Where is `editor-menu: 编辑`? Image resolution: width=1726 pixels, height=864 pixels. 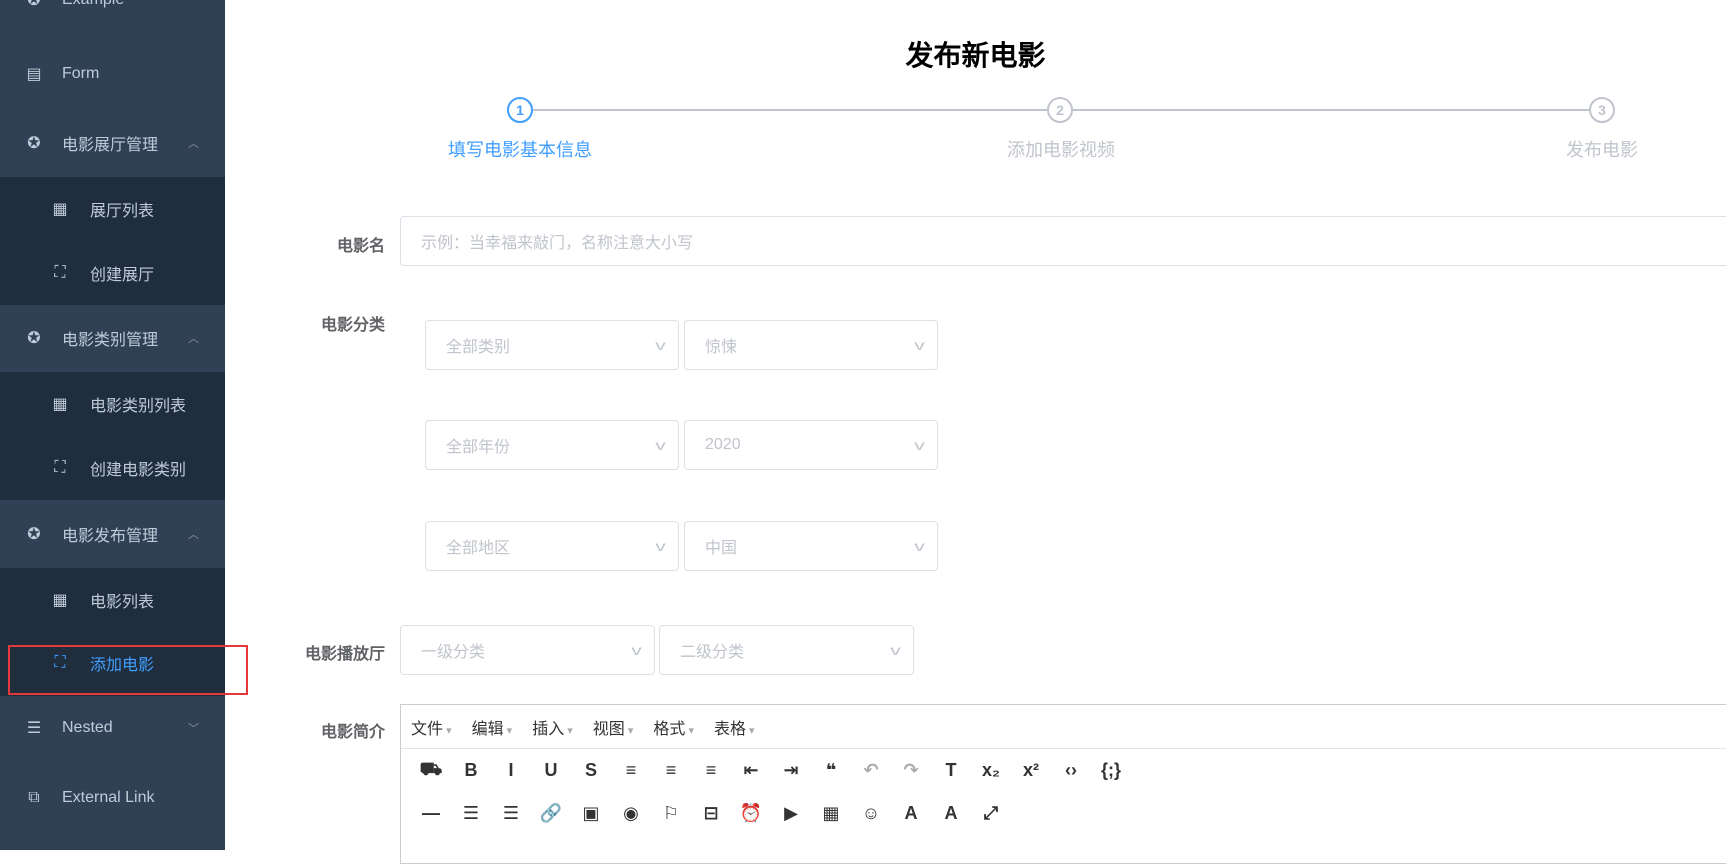
editor-menu: 编辑 is located at coordinates (492, 727).